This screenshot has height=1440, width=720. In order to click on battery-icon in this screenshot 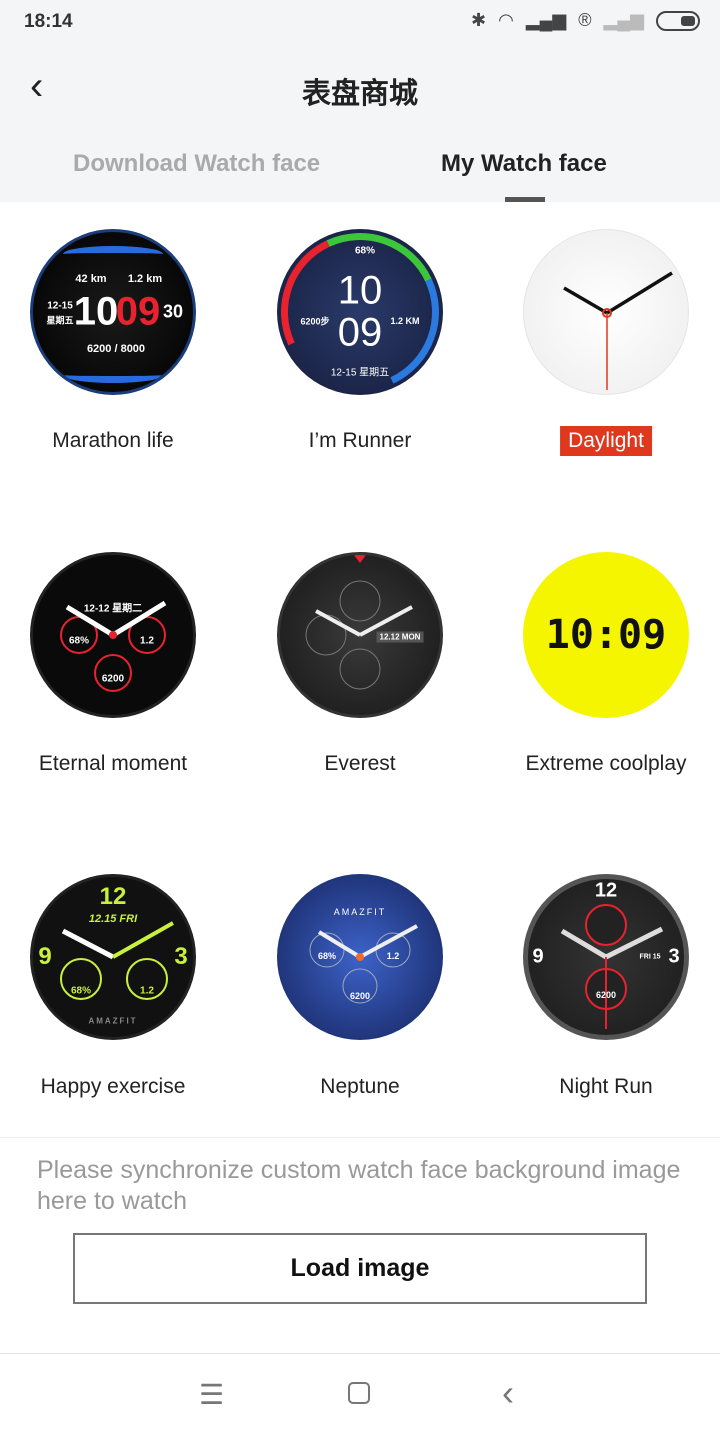, I will do `click(678, 20)`.